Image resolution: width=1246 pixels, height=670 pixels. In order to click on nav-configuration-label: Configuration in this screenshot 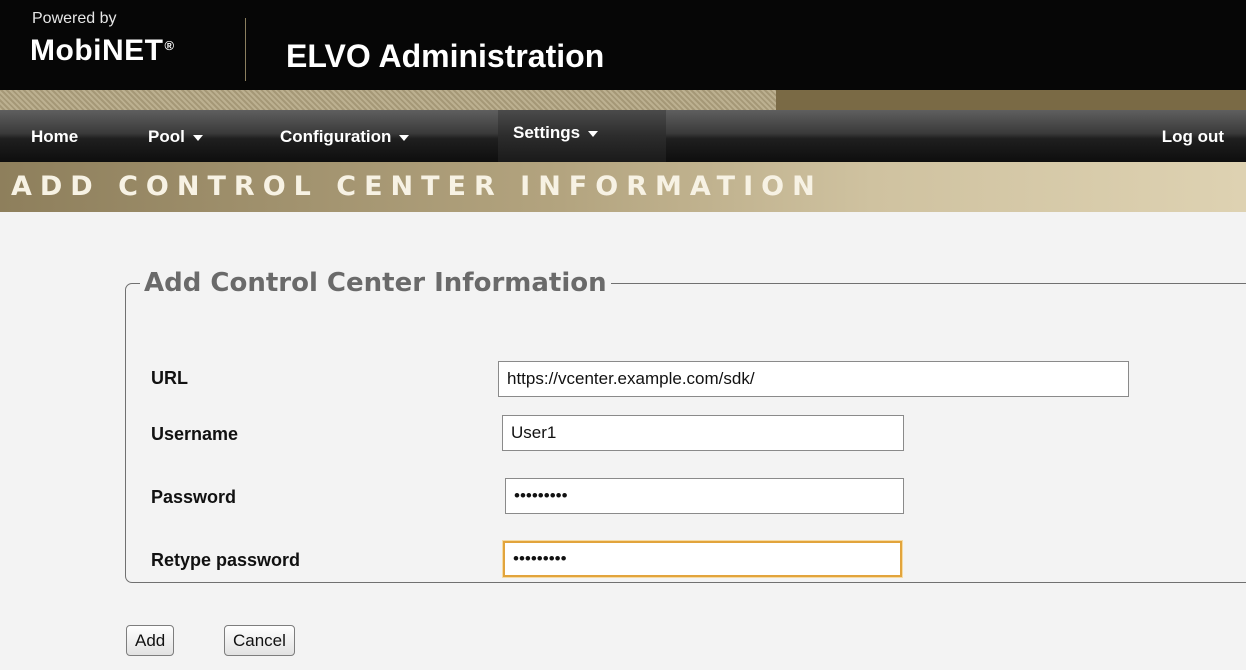, I will do `click(336, 136)`.